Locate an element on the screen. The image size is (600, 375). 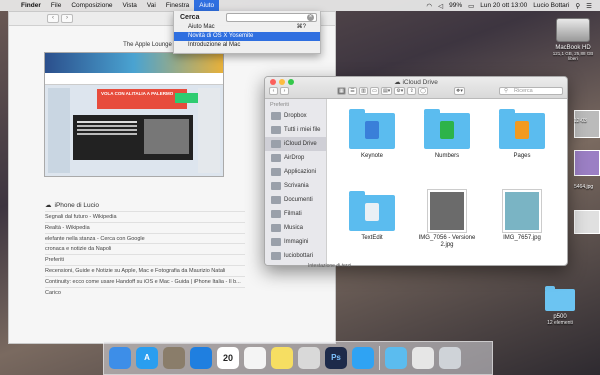
file-item-img-7056: IMG_7056 - Versione 2.jpg is located at coordinates (447, 219).